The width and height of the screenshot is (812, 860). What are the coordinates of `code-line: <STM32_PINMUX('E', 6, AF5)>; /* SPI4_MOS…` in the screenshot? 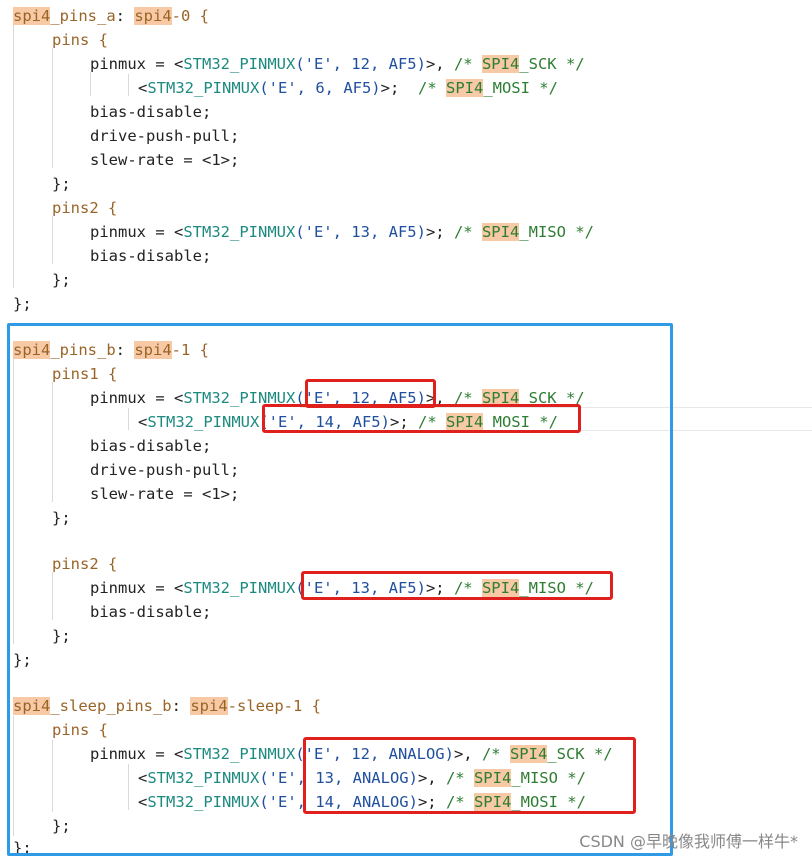 It's located at (348, 88).